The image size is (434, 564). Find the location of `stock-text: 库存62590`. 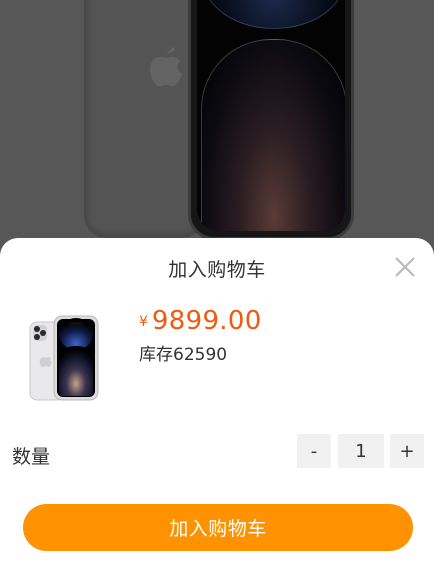

stock-text: 库存62590 is located at coordinates (183, 355).